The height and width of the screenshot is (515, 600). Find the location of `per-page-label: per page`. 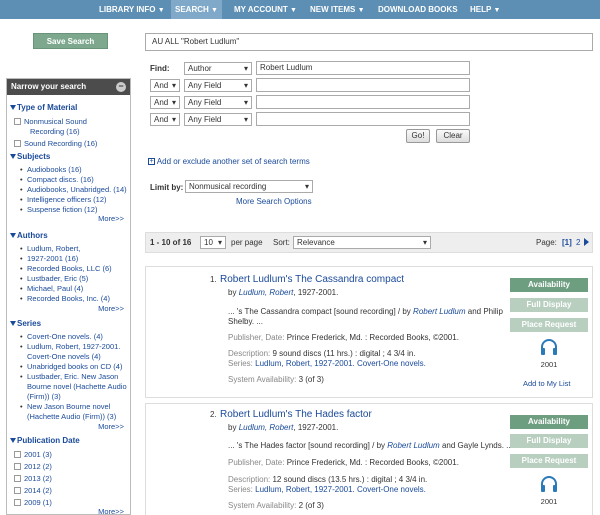

per-page-label: per page is located at coordinates (247, 242).